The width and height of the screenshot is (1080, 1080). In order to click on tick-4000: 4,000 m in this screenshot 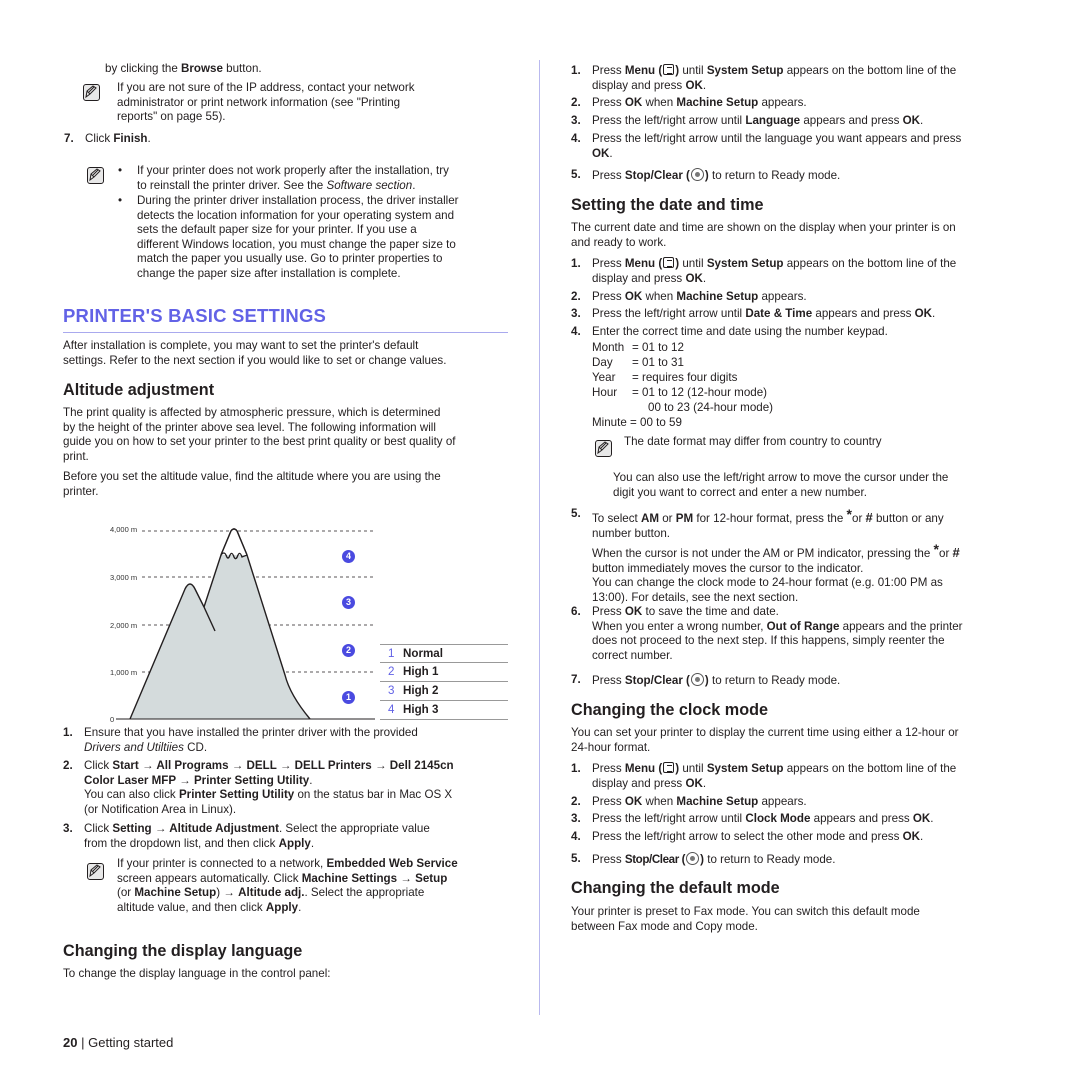, I will do `click(124, 529)`.